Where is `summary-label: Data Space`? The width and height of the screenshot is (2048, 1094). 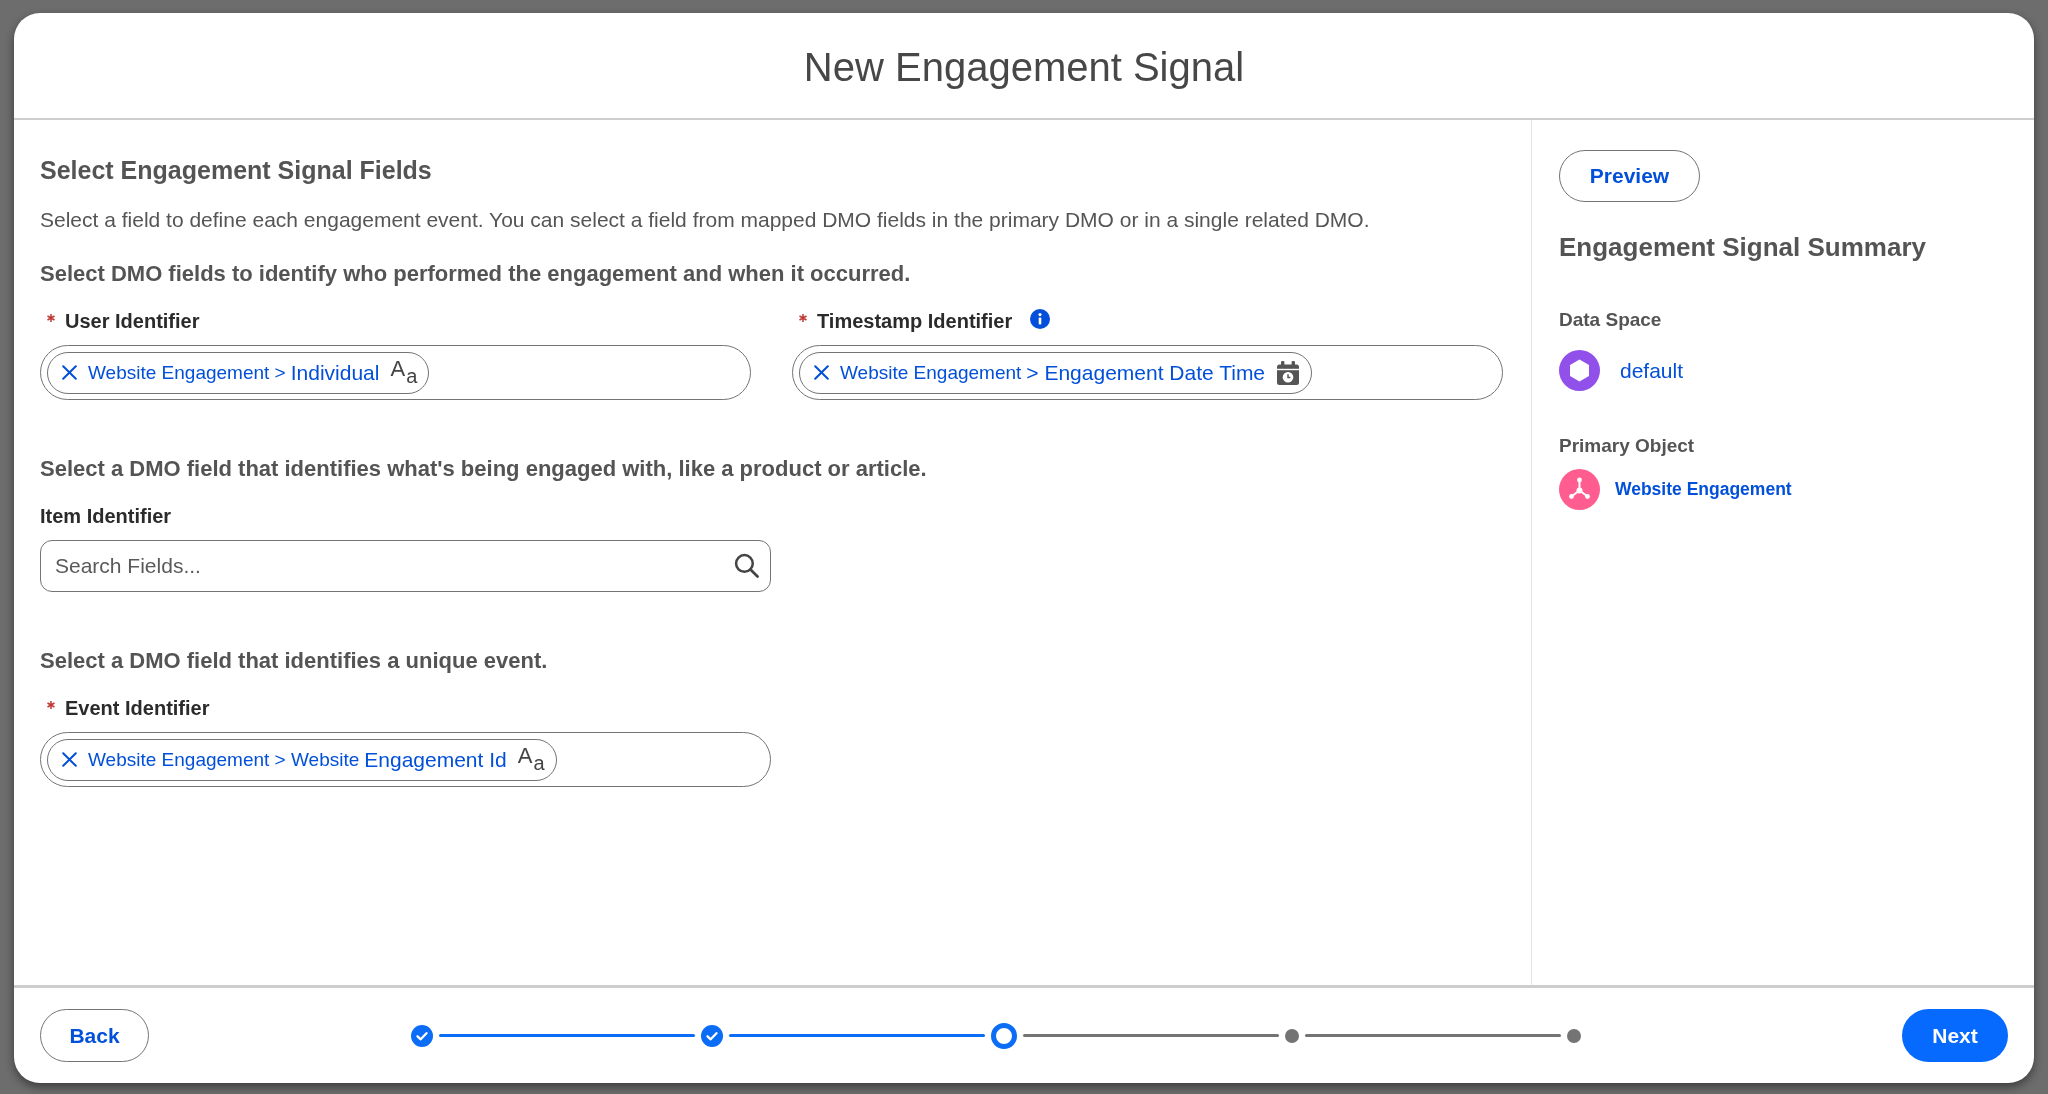
summary-label: Data Space is located at coordinates (1611, 320).